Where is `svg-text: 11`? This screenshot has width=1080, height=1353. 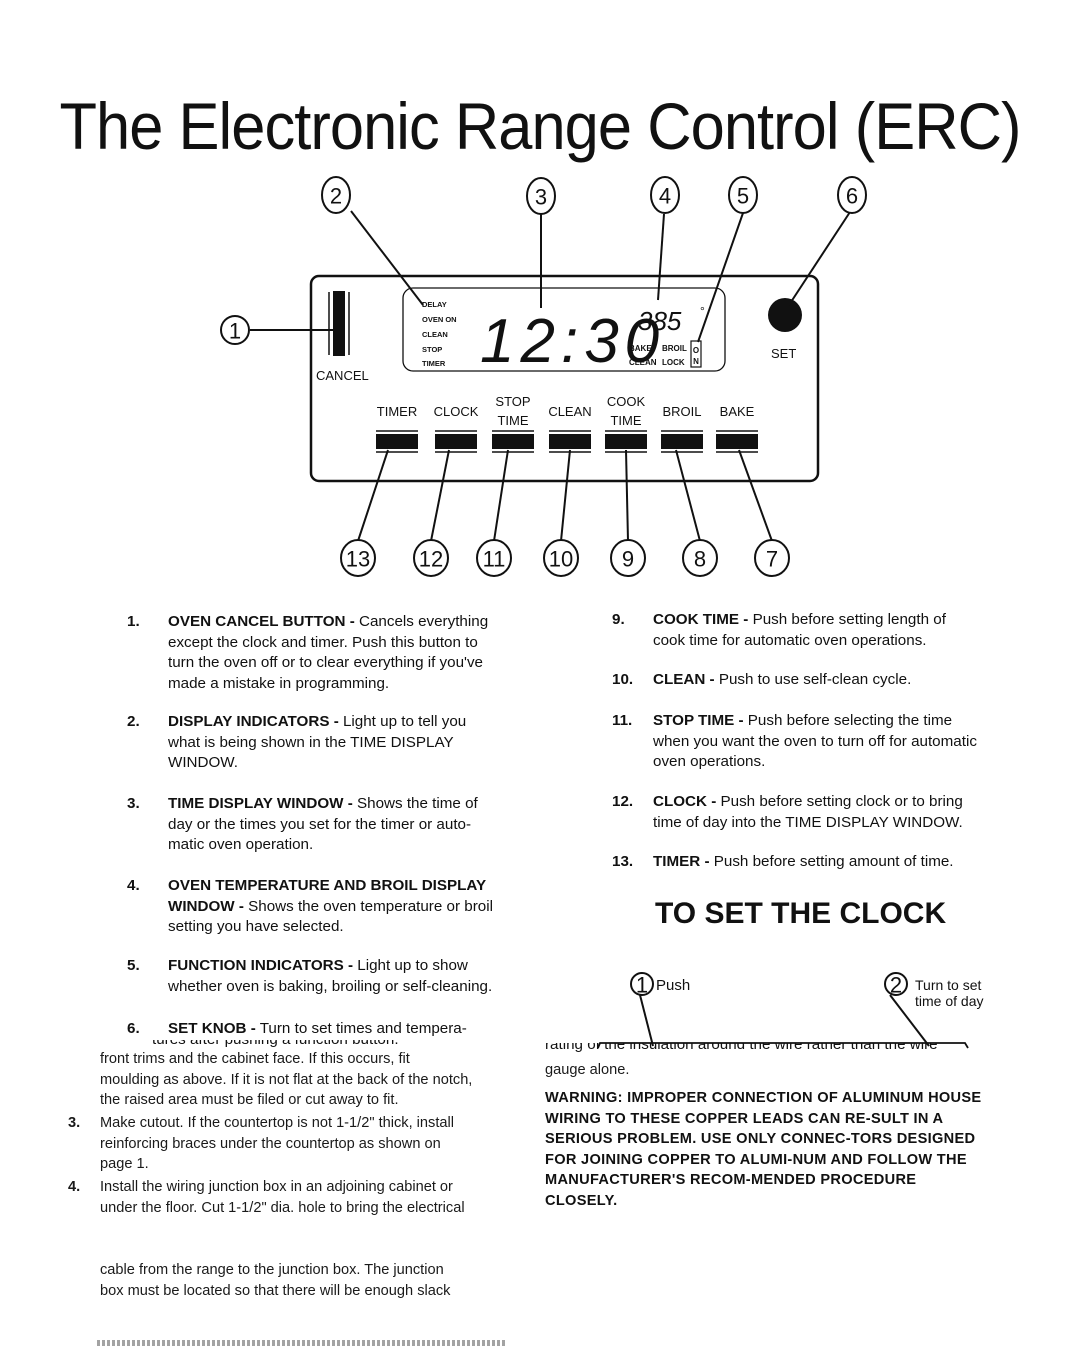 svg-text: 11 is located at coordinates (494, 559).